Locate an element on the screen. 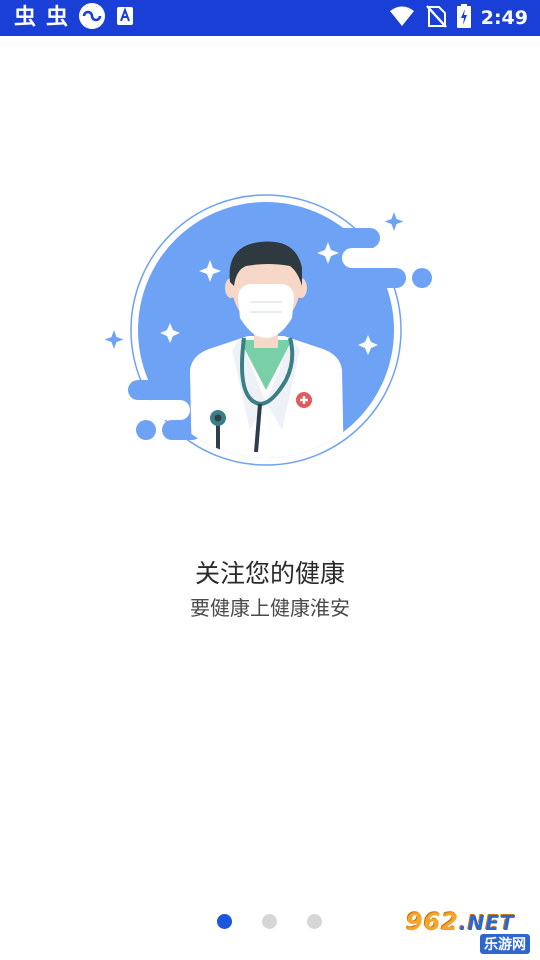 The height and width of the screenshot is (960, 540). battery-charging-icon is located at coordinates (463, 18).